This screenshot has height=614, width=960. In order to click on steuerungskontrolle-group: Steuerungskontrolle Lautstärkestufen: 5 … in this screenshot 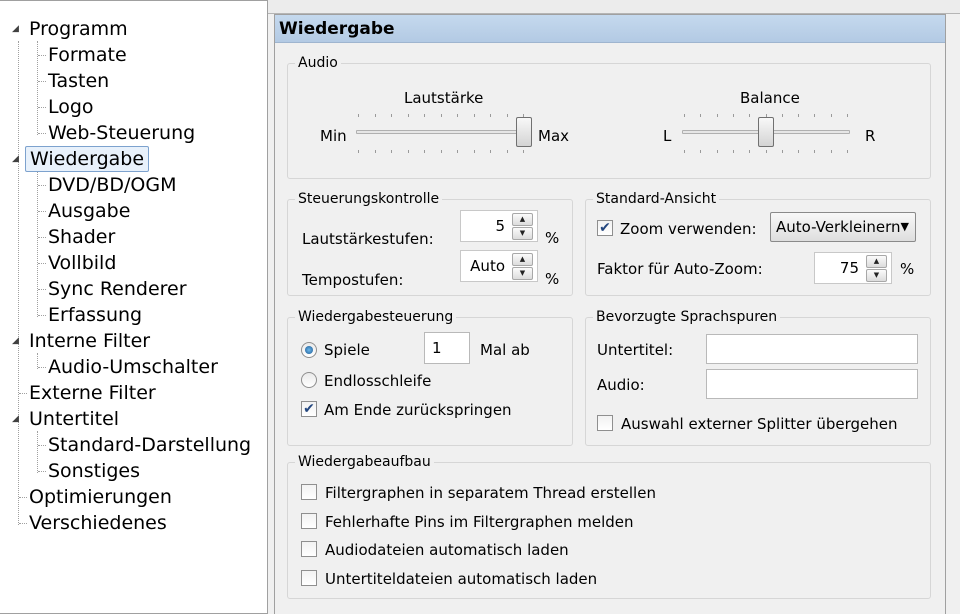, I will do `click(430, 243)`.